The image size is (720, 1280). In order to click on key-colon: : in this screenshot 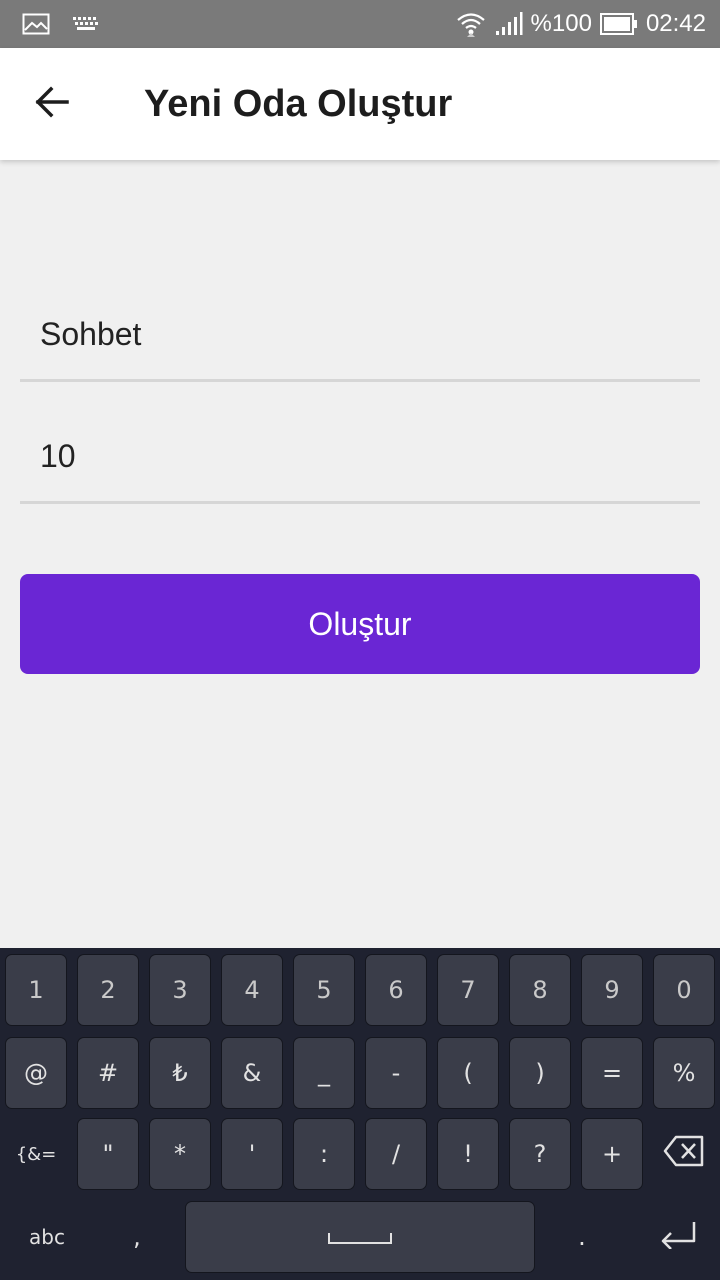, I will do `click(324, 1154)`.